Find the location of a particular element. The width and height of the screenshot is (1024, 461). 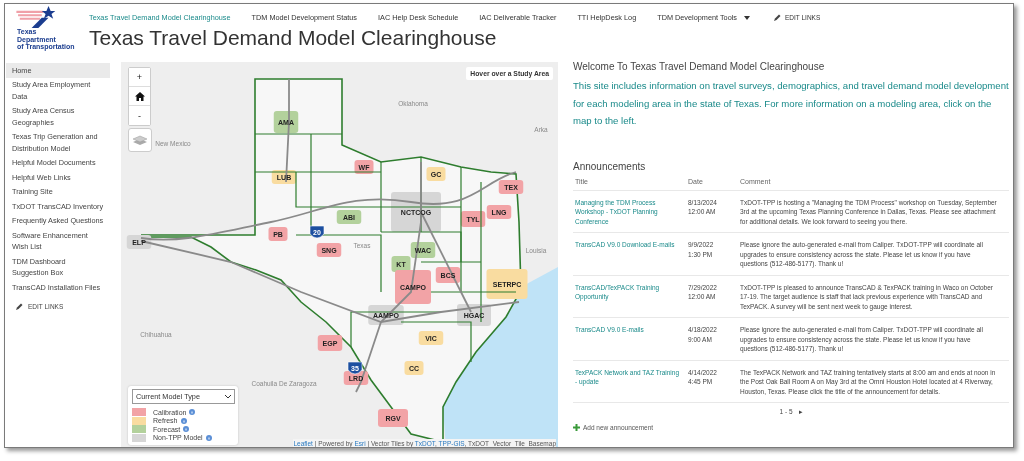

welcome-heading: Welcome To Texas Travel Demand Model Clearinghouse is located at coordinates (699, 66).